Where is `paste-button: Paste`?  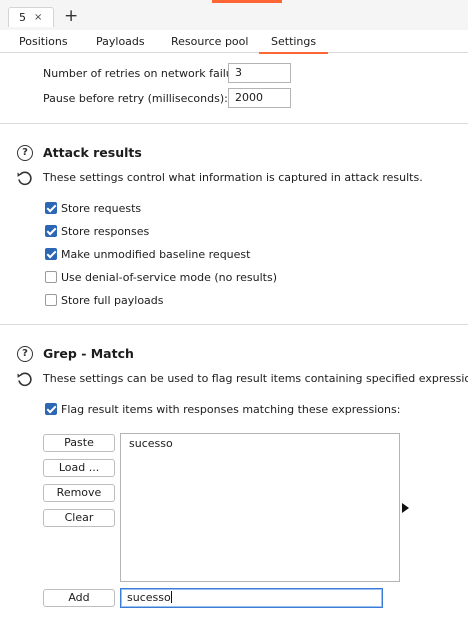 paste-button: Paste is located at coordinates (79, 443).